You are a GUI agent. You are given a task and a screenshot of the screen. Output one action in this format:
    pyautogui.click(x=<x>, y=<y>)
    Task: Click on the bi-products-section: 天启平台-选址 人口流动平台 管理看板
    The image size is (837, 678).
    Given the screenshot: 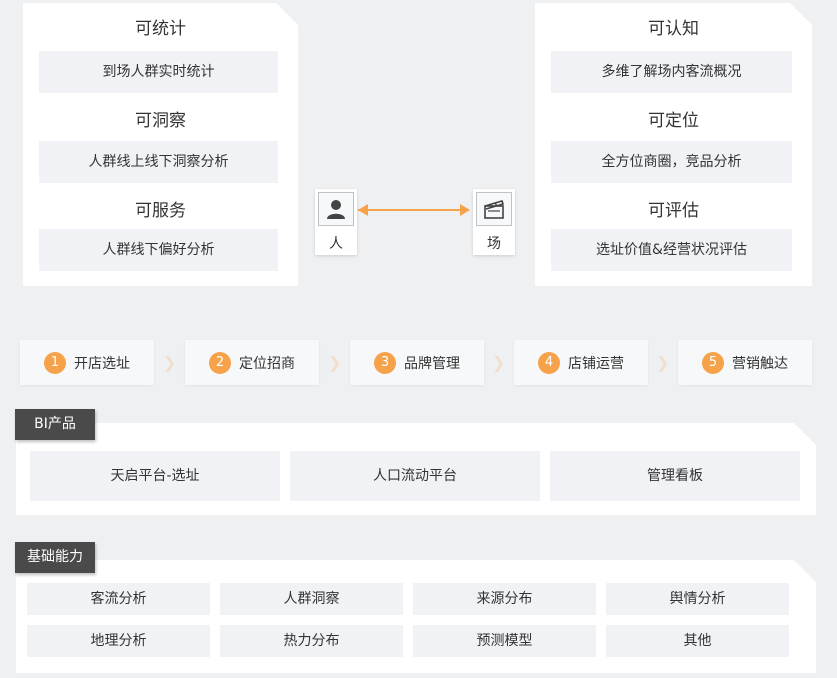 What is the action you would take?
    pyautogui.click(x=416, y=469)
    